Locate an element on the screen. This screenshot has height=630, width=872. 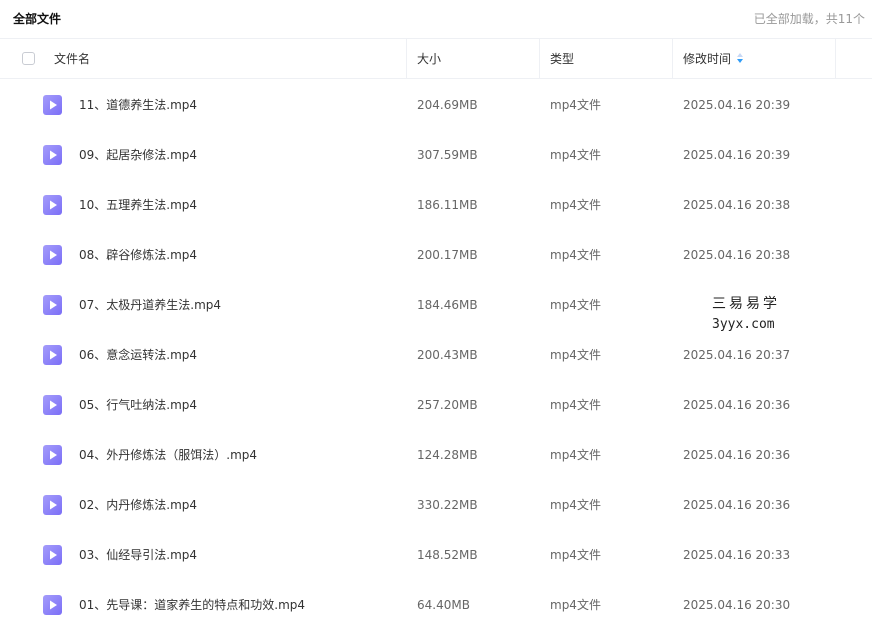
file-name: 09、起居杂修法.mp4 is located at coordinates (138, 155).